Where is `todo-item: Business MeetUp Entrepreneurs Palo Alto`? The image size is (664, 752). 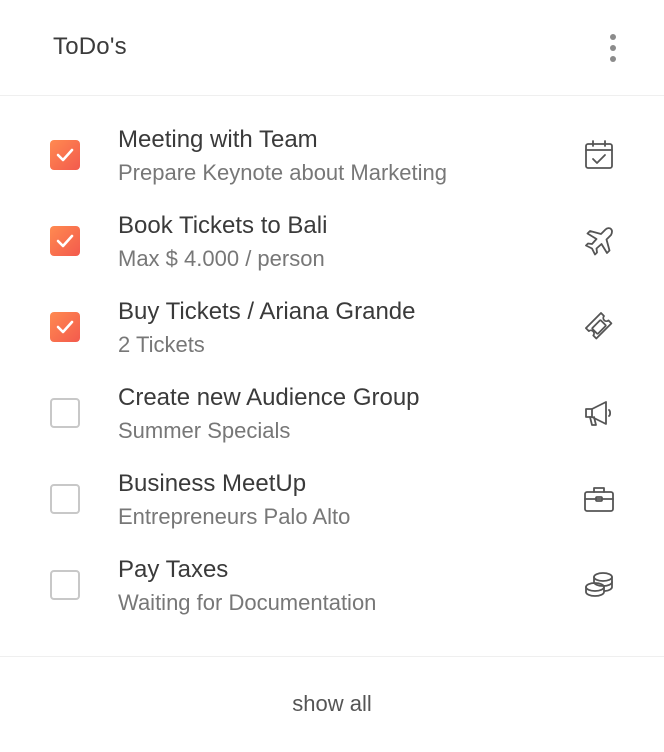
todo-item: Business MeetUp Entrepreneurs Palo Alto is located at coordinates (332, 497).